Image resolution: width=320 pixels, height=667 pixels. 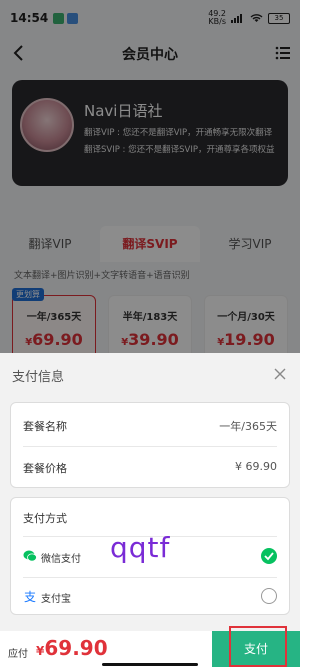 What do you see at coordinates (38, 377) in the screenshot?
I see `sheet-title: 支付信息` at bounding box center [38, 377].